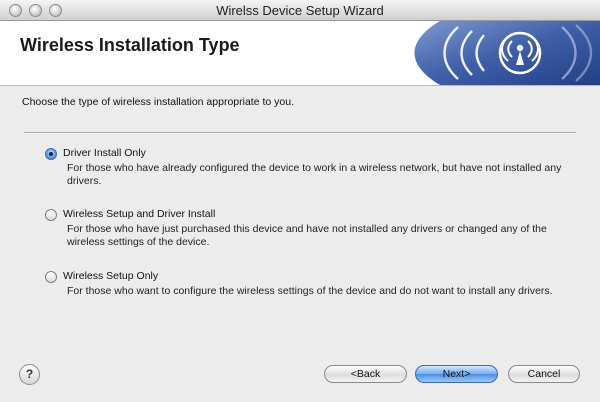  Describe the element at coordinates (456, 374) in the screenshot. I see `next-button: Next>` at that location.